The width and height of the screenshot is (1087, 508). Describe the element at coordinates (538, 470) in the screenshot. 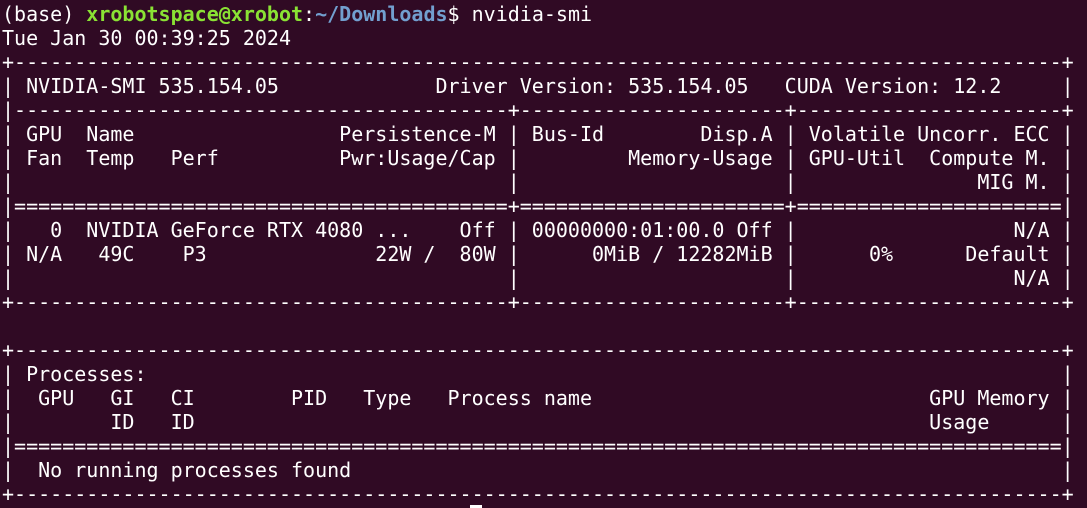

I see `no-processes-message: | No running processes found |` at that location.